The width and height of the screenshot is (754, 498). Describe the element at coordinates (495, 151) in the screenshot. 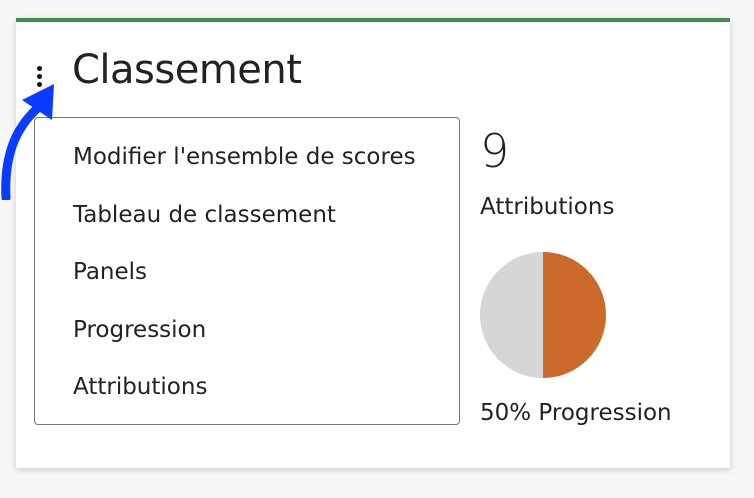

I see `attributions-count: 9` at that location.